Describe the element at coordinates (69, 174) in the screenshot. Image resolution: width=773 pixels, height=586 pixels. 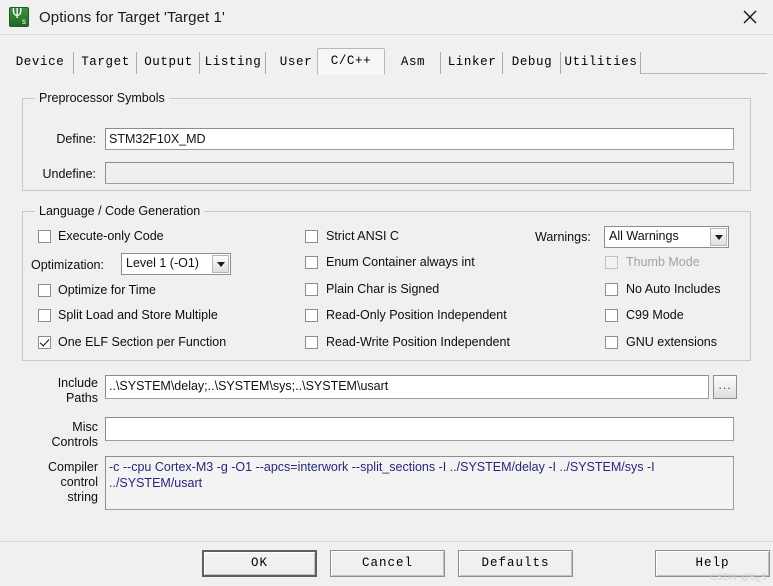
I see `undefine-label: Undefine:` at that location.